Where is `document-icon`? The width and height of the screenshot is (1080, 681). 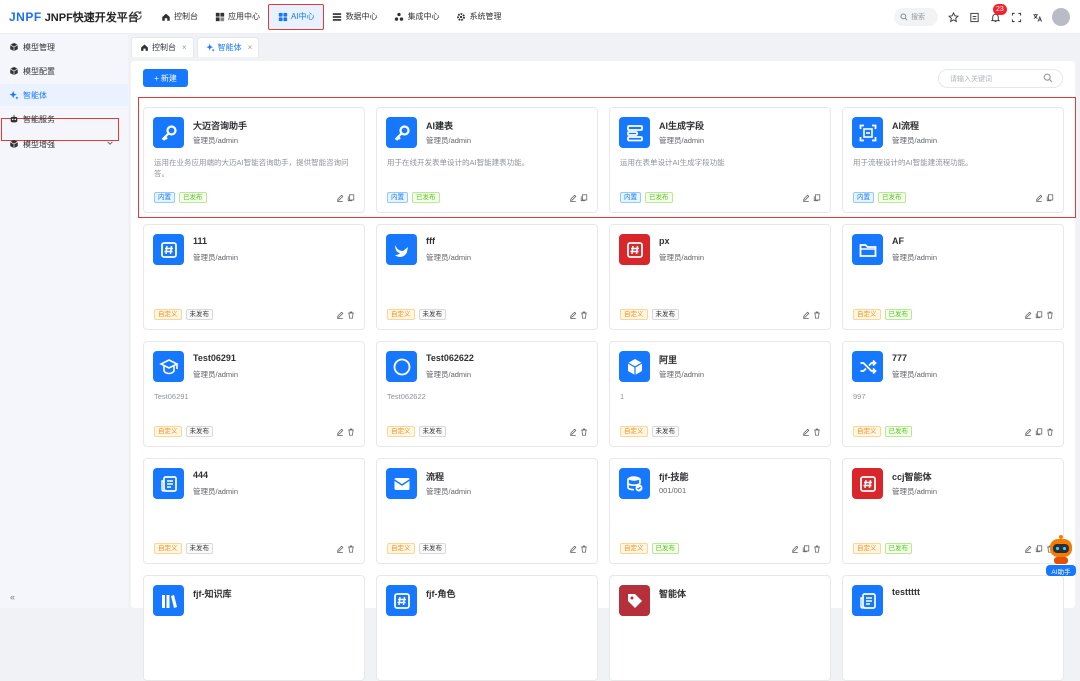 document-icon is located at coordinates (974, 17).